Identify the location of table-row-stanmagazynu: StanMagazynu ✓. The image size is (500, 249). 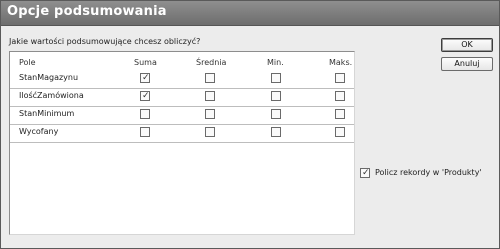
(182, 79).